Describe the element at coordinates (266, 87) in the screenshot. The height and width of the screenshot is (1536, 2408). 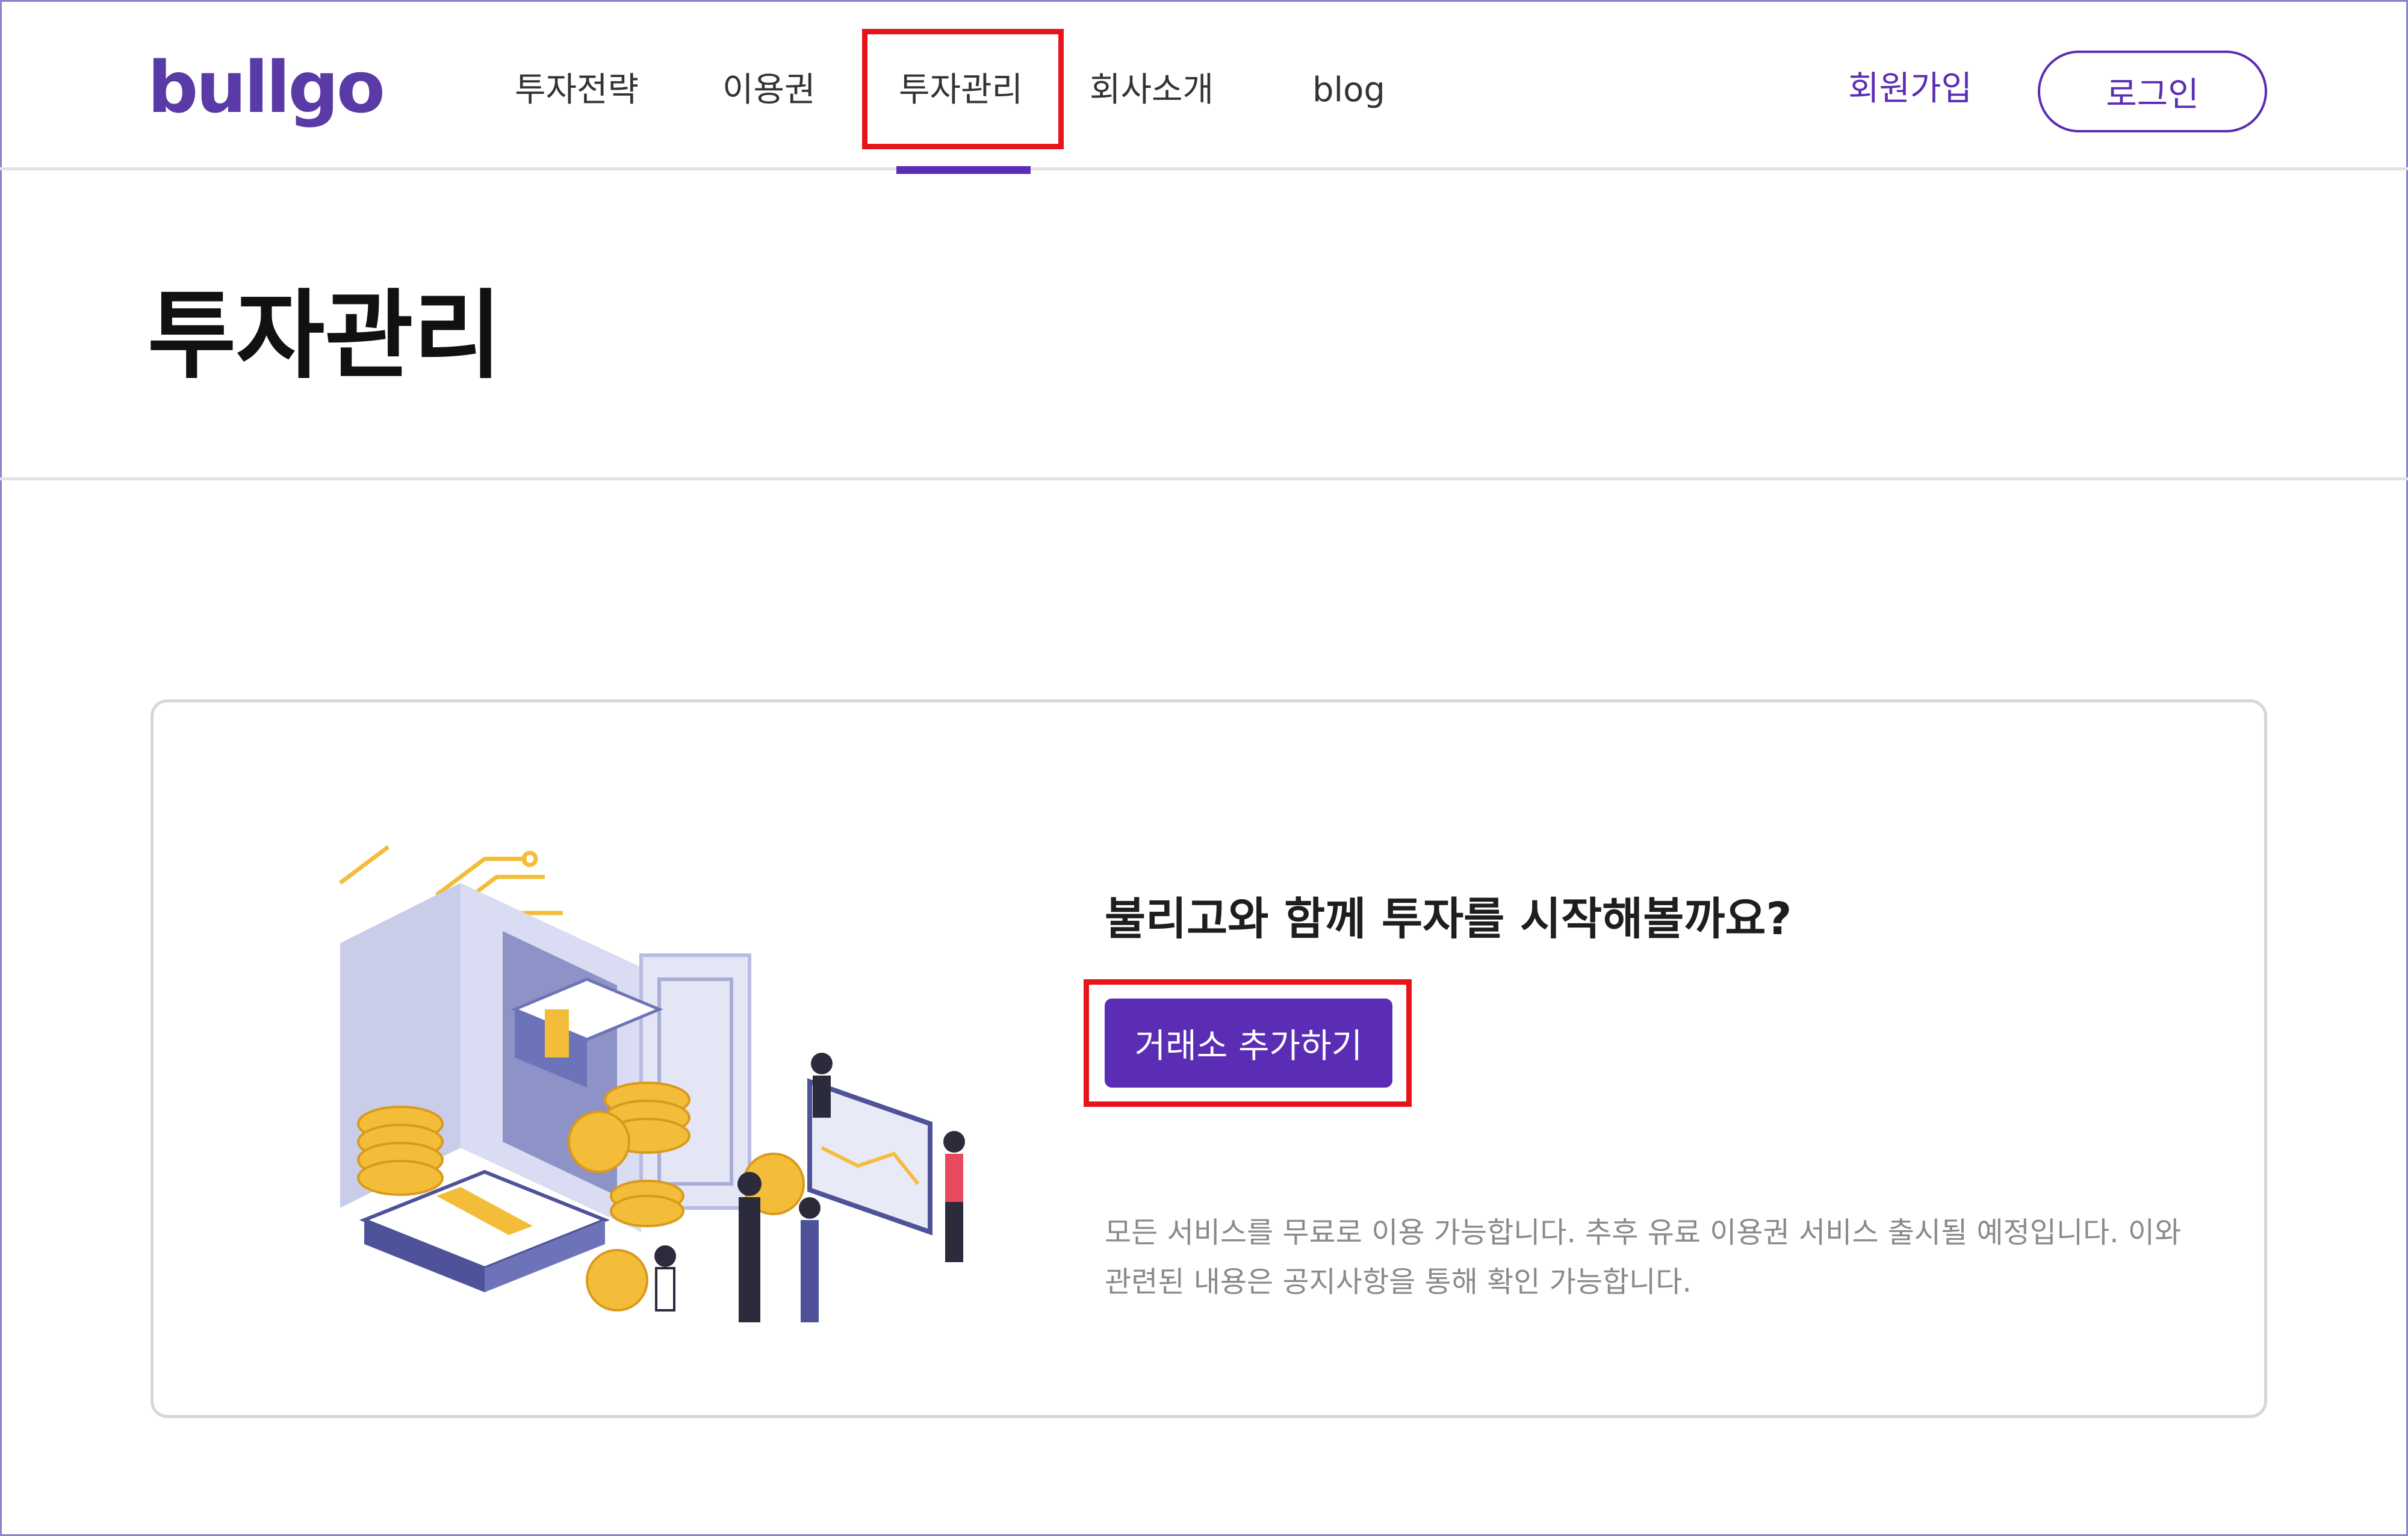
I see `brand-logo: bullgo` at that location.